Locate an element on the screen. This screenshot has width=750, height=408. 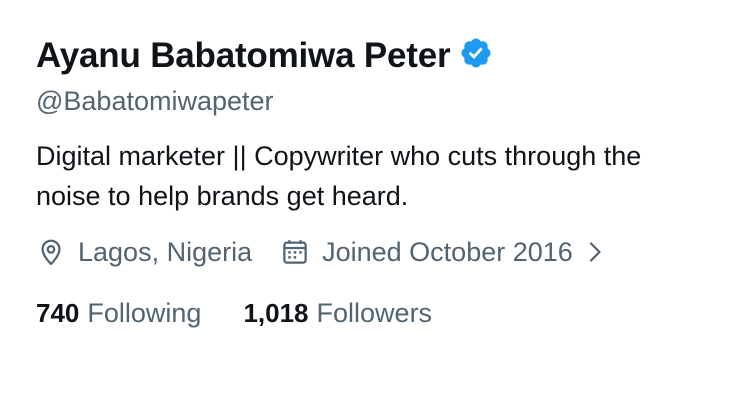
name-row: Ayanu Babatomiwa Peter is located at coordinates (375, 56).